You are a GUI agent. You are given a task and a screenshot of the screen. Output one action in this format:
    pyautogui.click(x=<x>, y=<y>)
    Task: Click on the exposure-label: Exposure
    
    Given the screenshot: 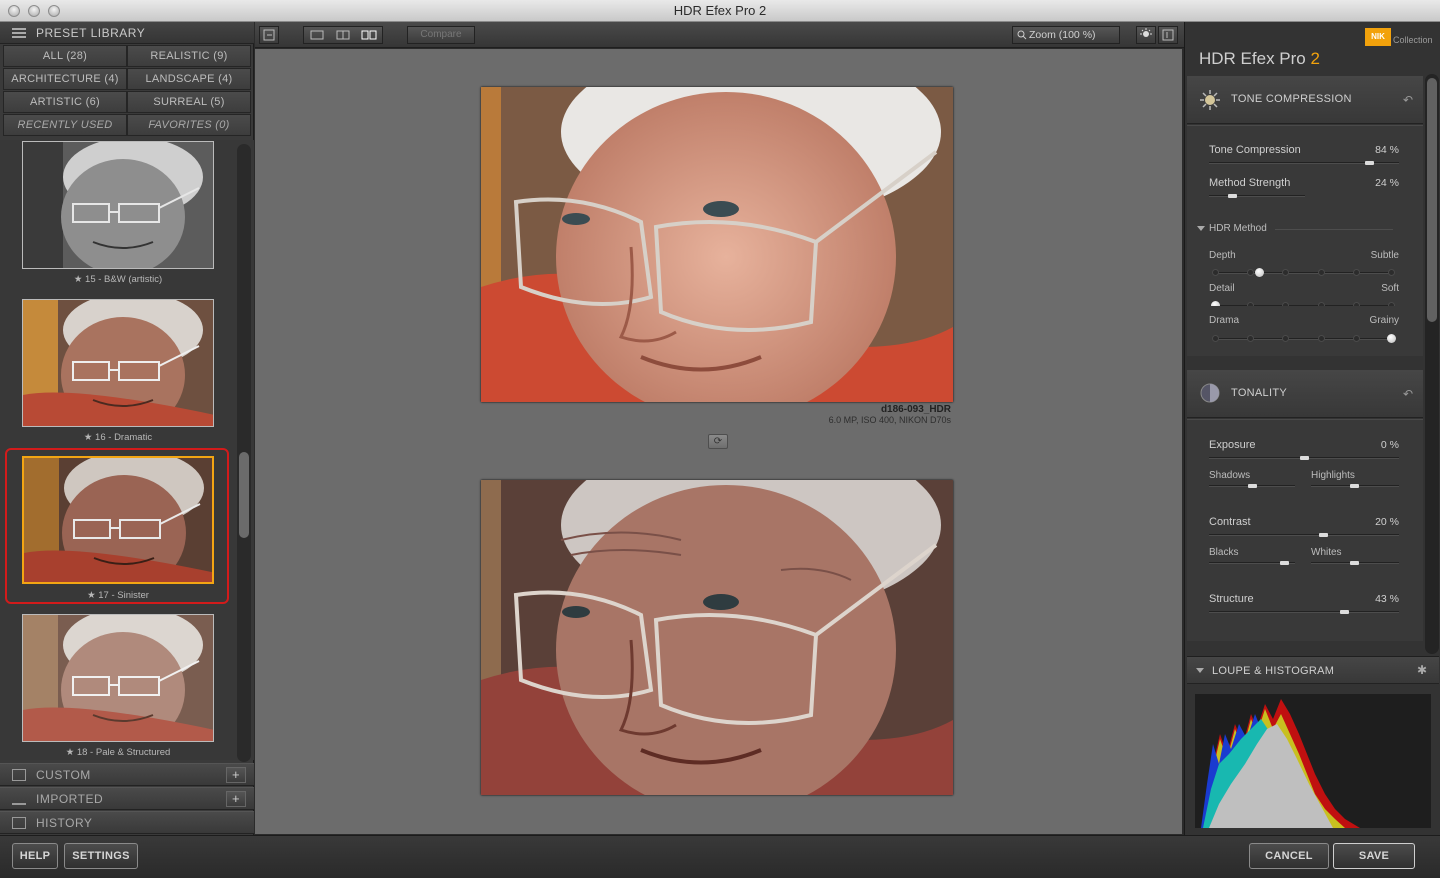 What is the action you would take?
    pyautogui.click(x=1232, y=445)
    